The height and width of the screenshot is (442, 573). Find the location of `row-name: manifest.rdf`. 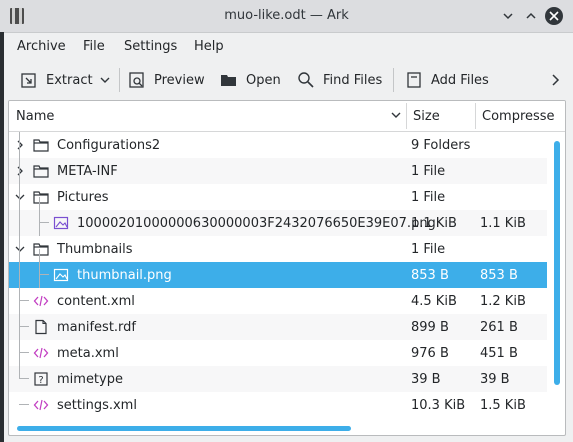

row-name: manifest.rdf is located at coordinates (97, 327).